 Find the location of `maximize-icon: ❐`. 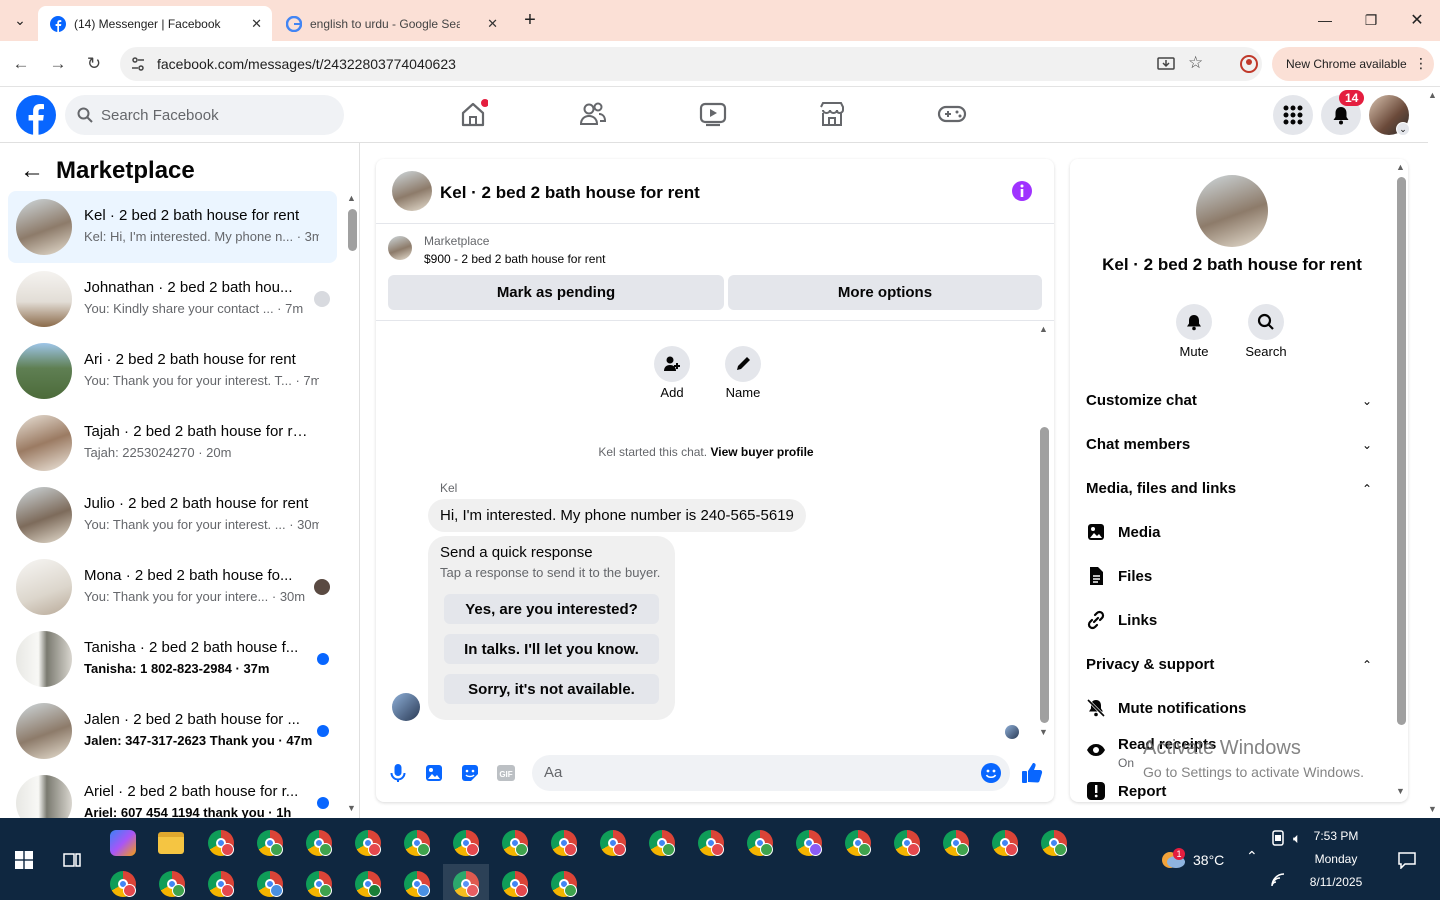

maximize-icon: ❐ is located at coordinates (1371, 20).